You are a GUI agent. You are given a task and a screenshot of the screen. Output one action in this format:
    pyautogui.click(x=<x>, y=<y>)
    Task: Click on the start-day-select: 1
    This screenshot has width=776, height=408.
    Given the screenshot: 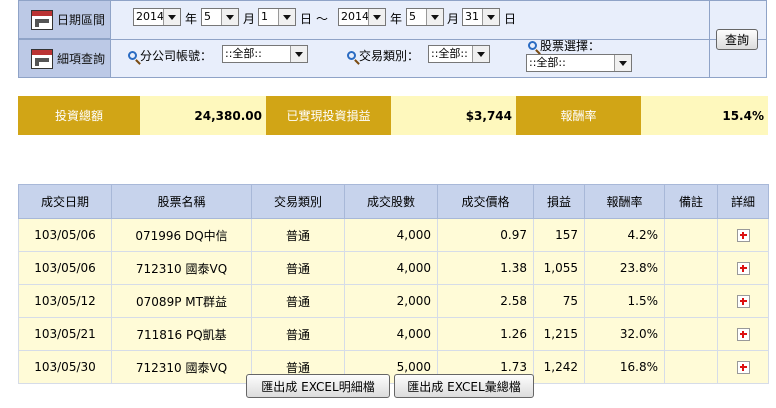 What is the action you would take?
    pyautogui.click(x=277, y=17)
    